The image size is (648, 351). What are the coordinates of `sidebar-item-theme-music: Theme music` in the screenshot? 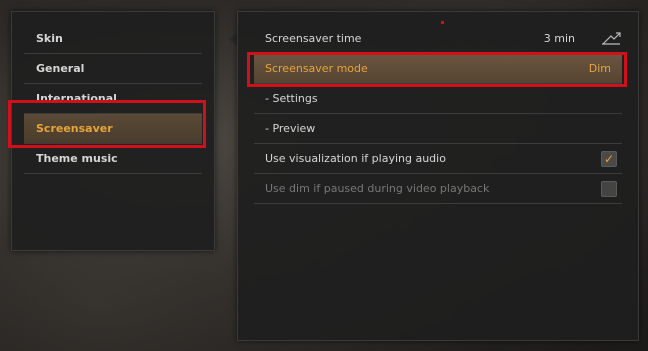 It's located at (113, 159).